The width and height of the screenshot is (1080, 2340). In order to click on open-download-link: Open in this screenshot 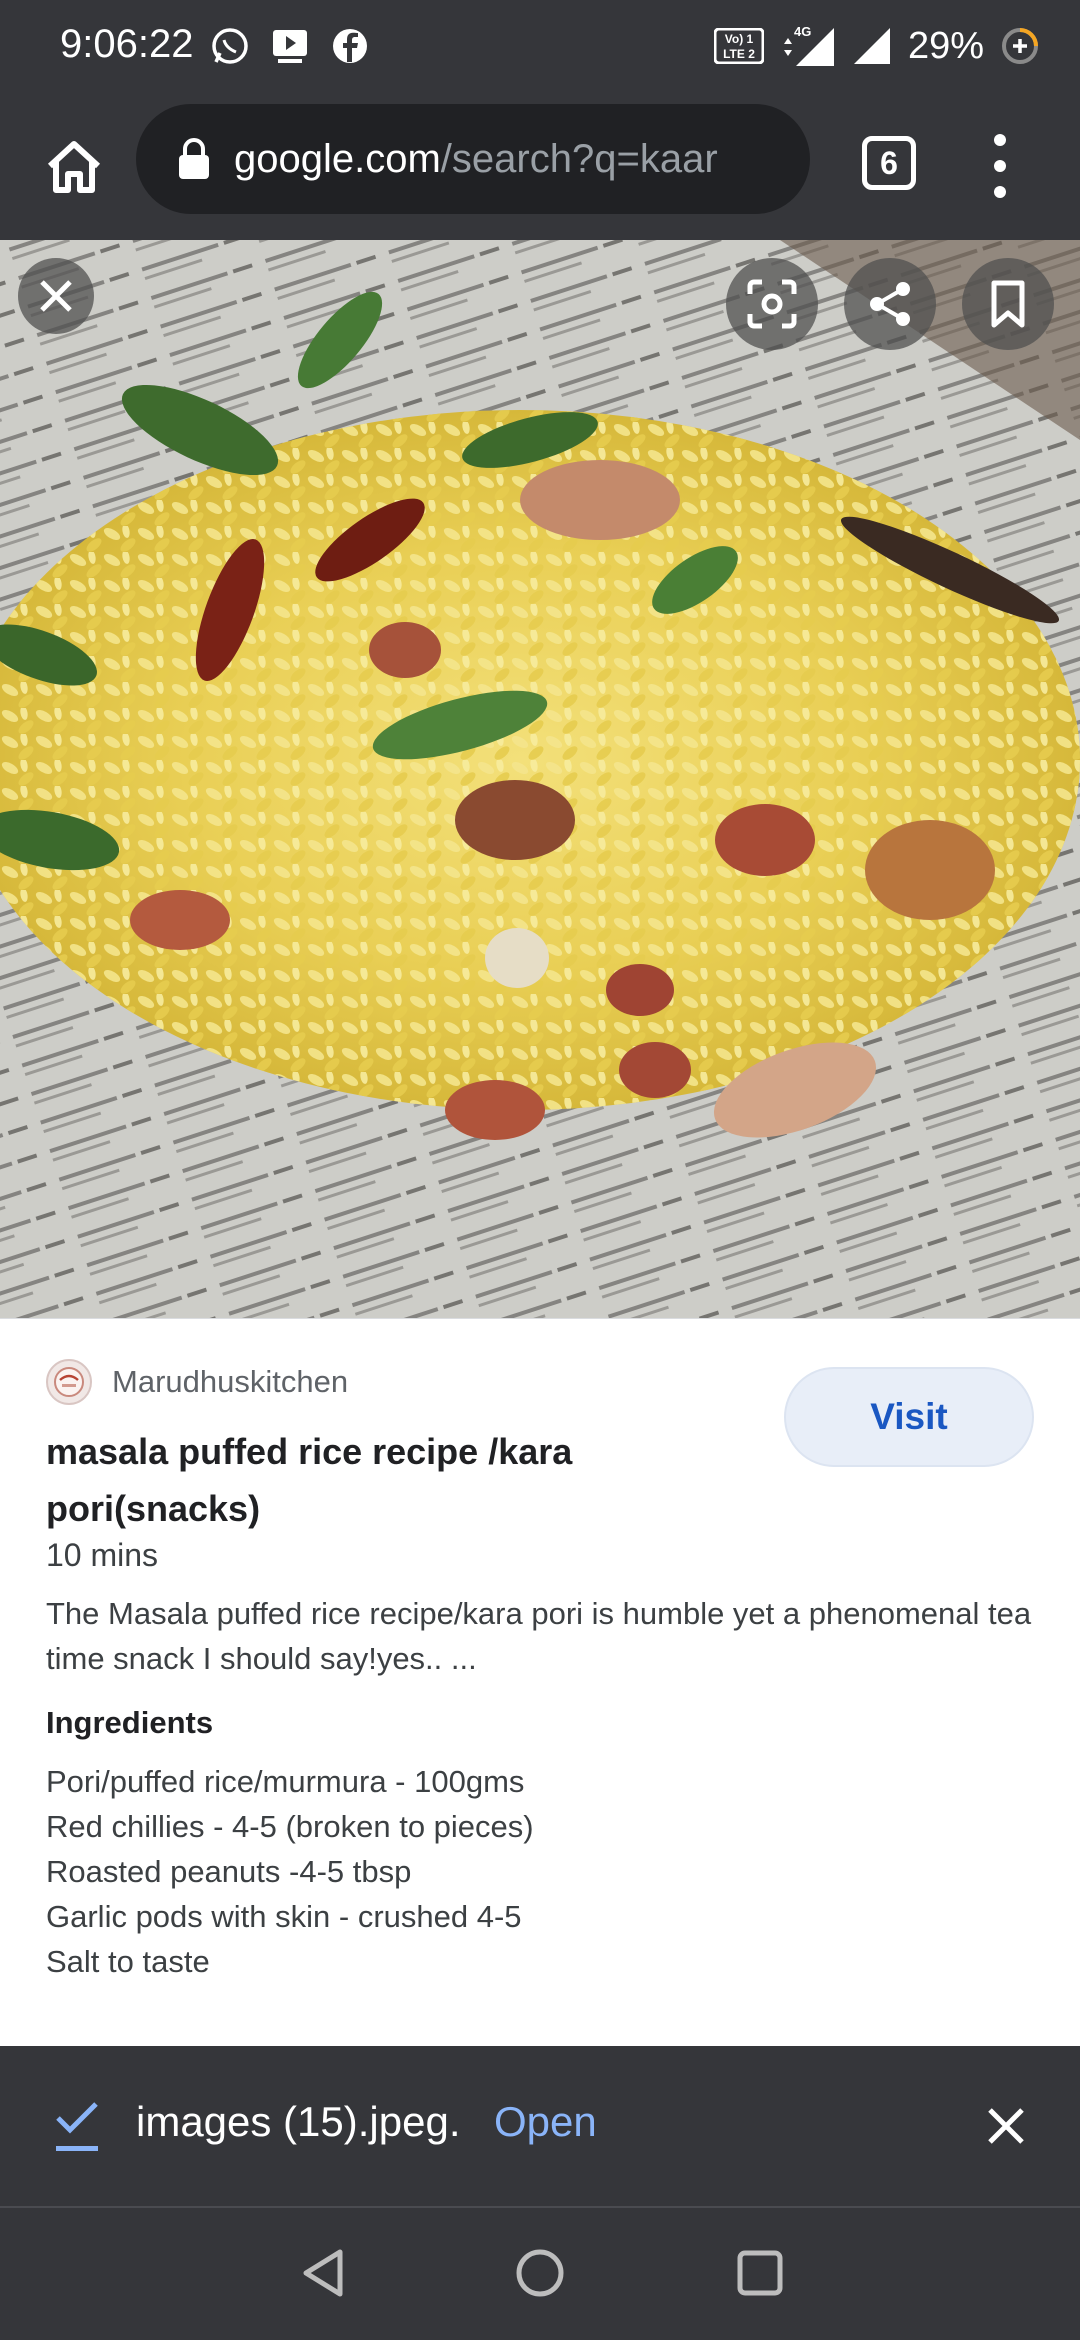, I will do `click(545, 2122)`.